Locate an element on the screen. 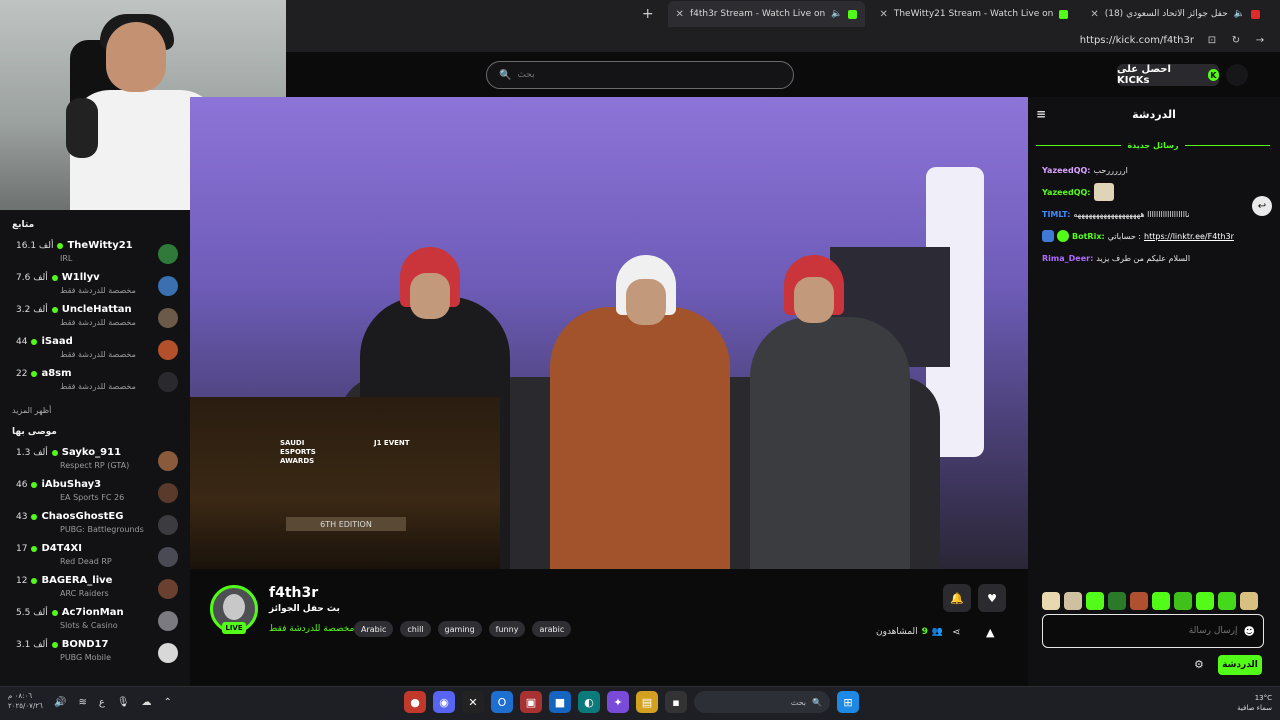 Image resolution: width=1280 pixels, height=720 pixels. search-bar: 🔍 is located at coordinates (640, 75).